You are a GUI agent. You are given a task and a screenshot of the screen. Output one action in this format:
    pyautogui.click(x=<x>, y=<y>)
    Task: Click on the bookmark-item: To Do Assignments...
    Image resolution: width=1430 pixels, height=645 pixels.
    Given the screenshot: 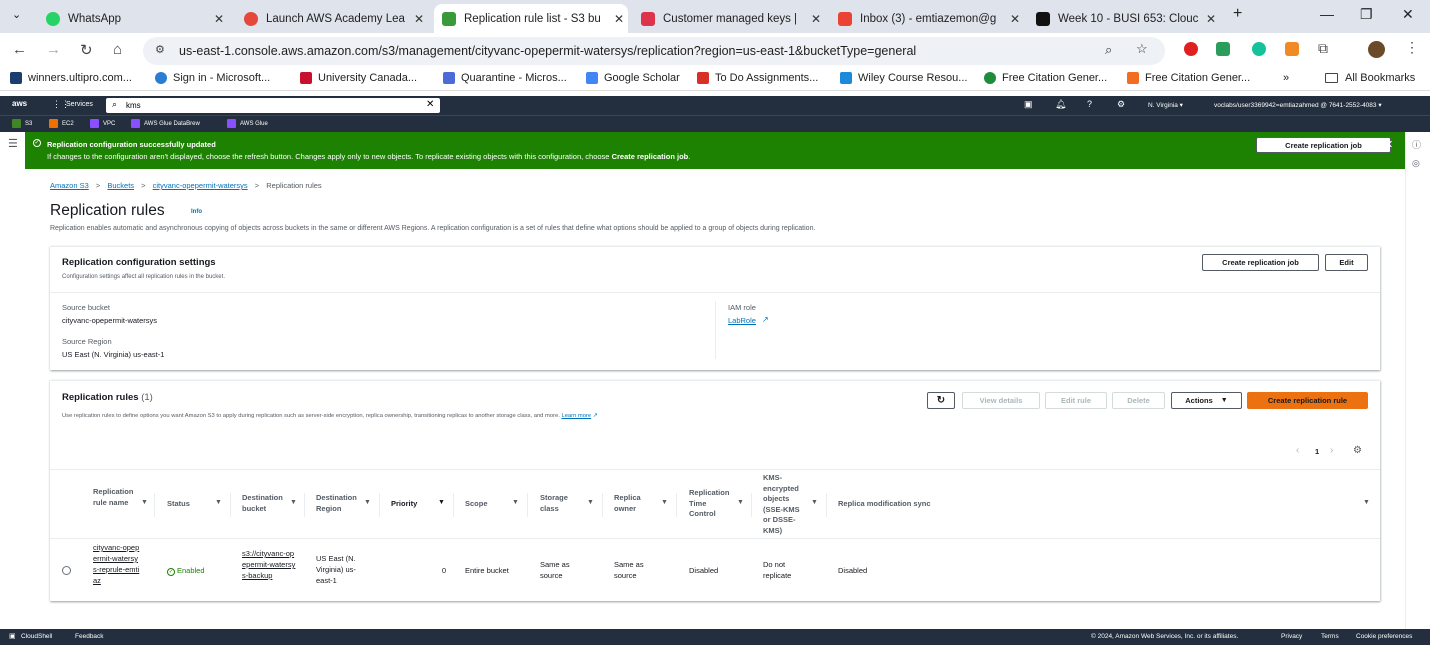 What is the action you would take?
    pyautogui.click(x=757, y=78)
    